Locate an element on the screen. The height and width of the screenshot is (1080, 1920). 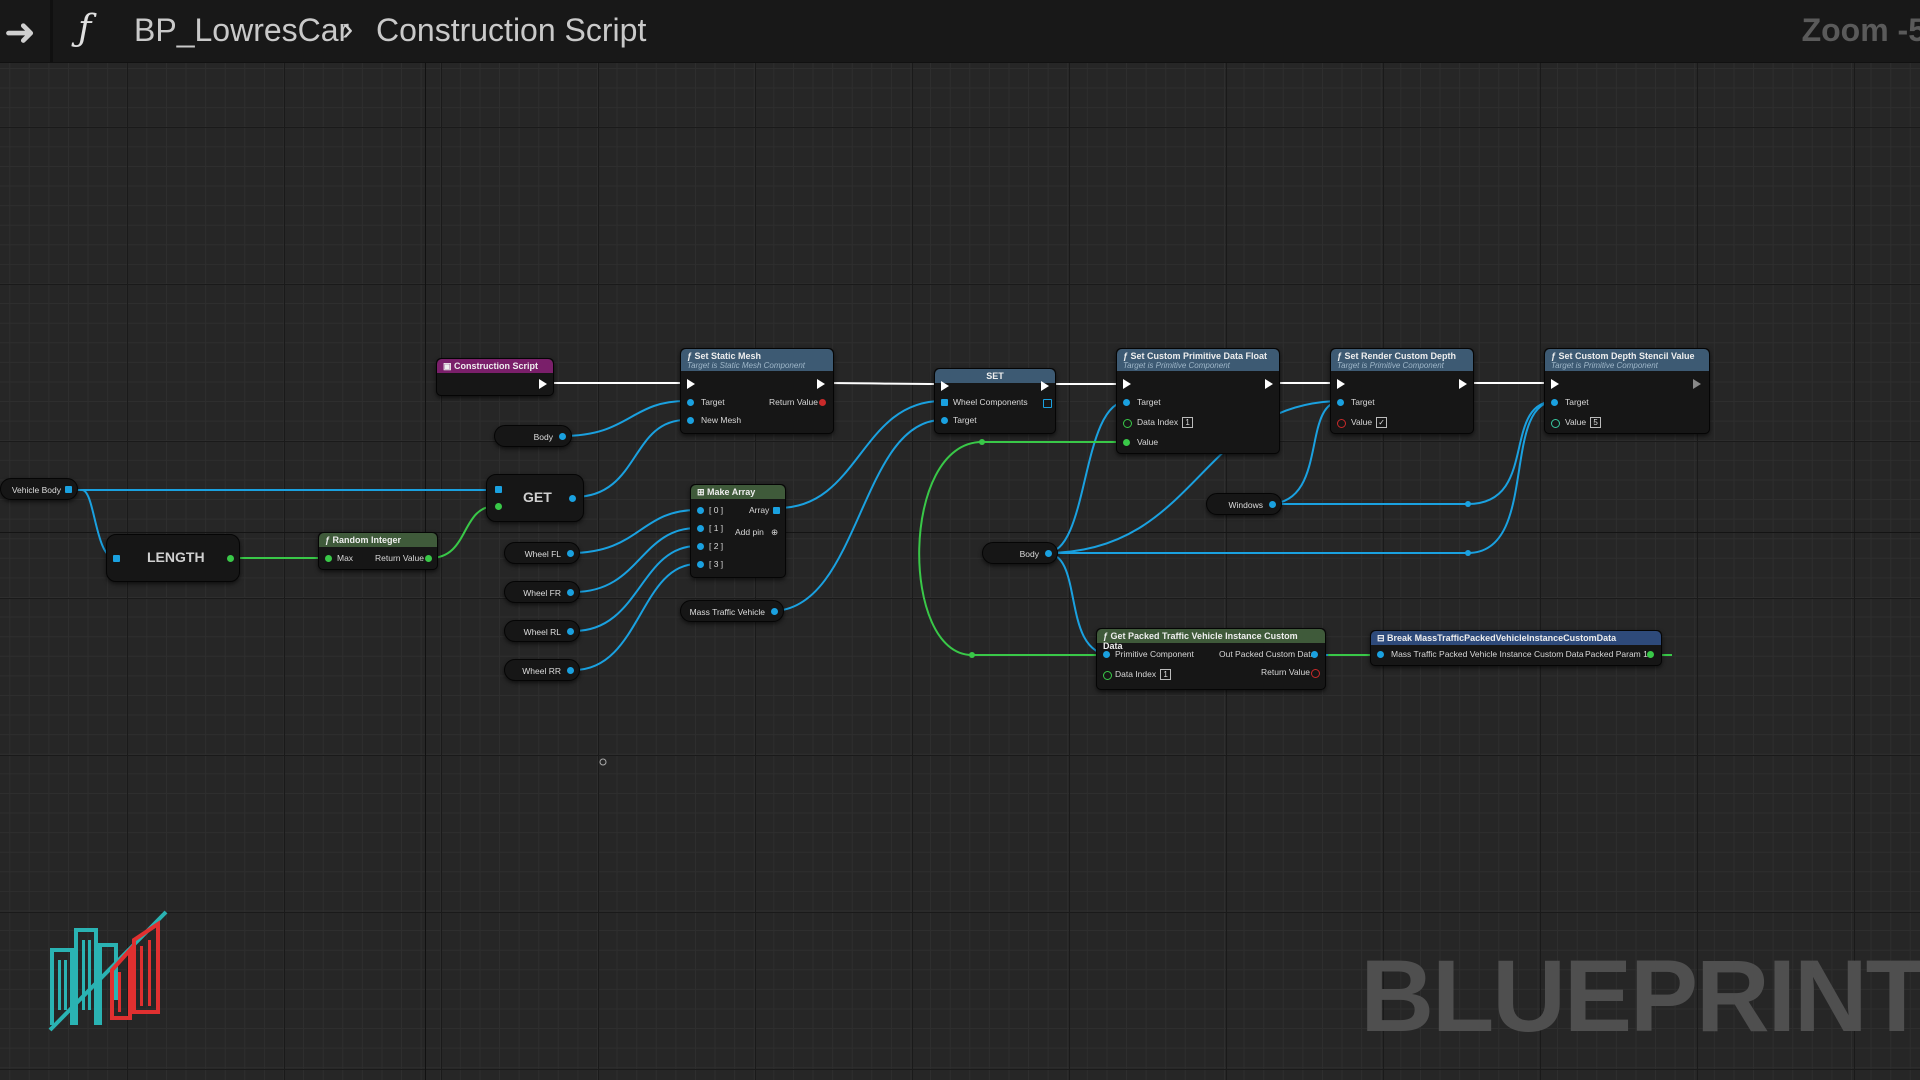
random-integer-node: ƒ Random Integer Max Return Value is located at coordinates (378, 551).